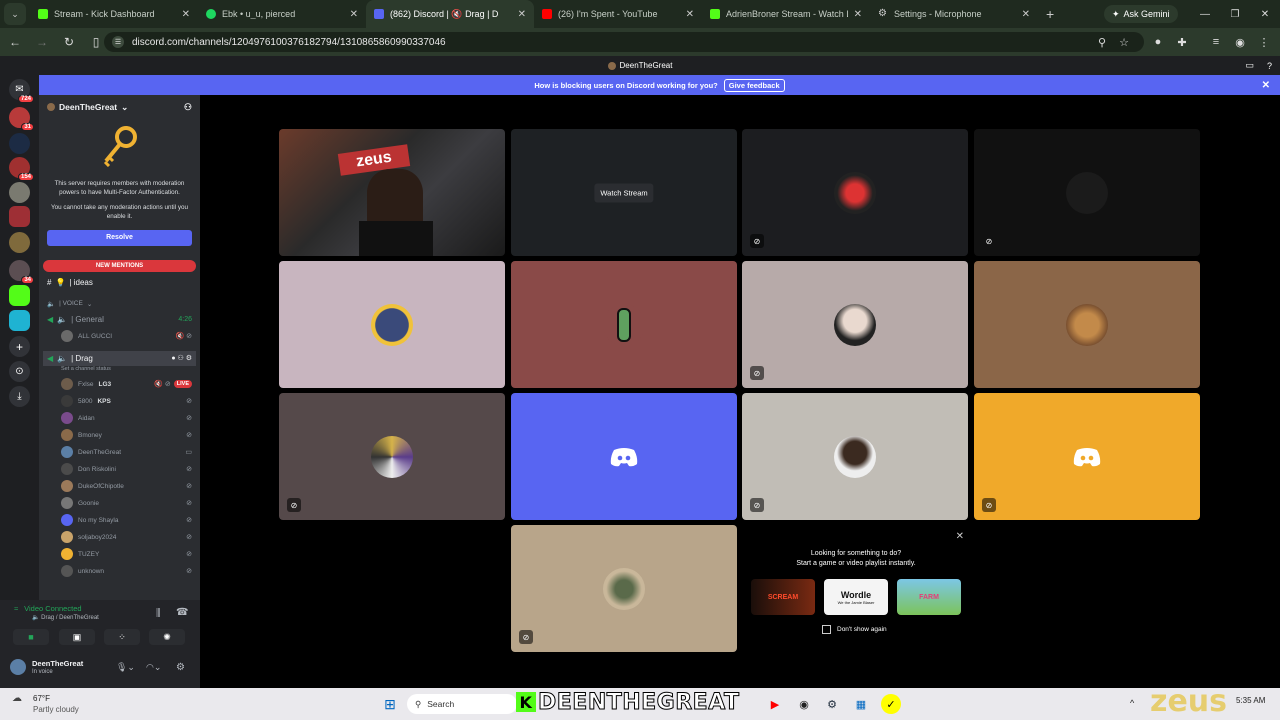  Describe the element at coordinates (1050, 14) in the screenshot. I see `new-tab-button: +` at that location.